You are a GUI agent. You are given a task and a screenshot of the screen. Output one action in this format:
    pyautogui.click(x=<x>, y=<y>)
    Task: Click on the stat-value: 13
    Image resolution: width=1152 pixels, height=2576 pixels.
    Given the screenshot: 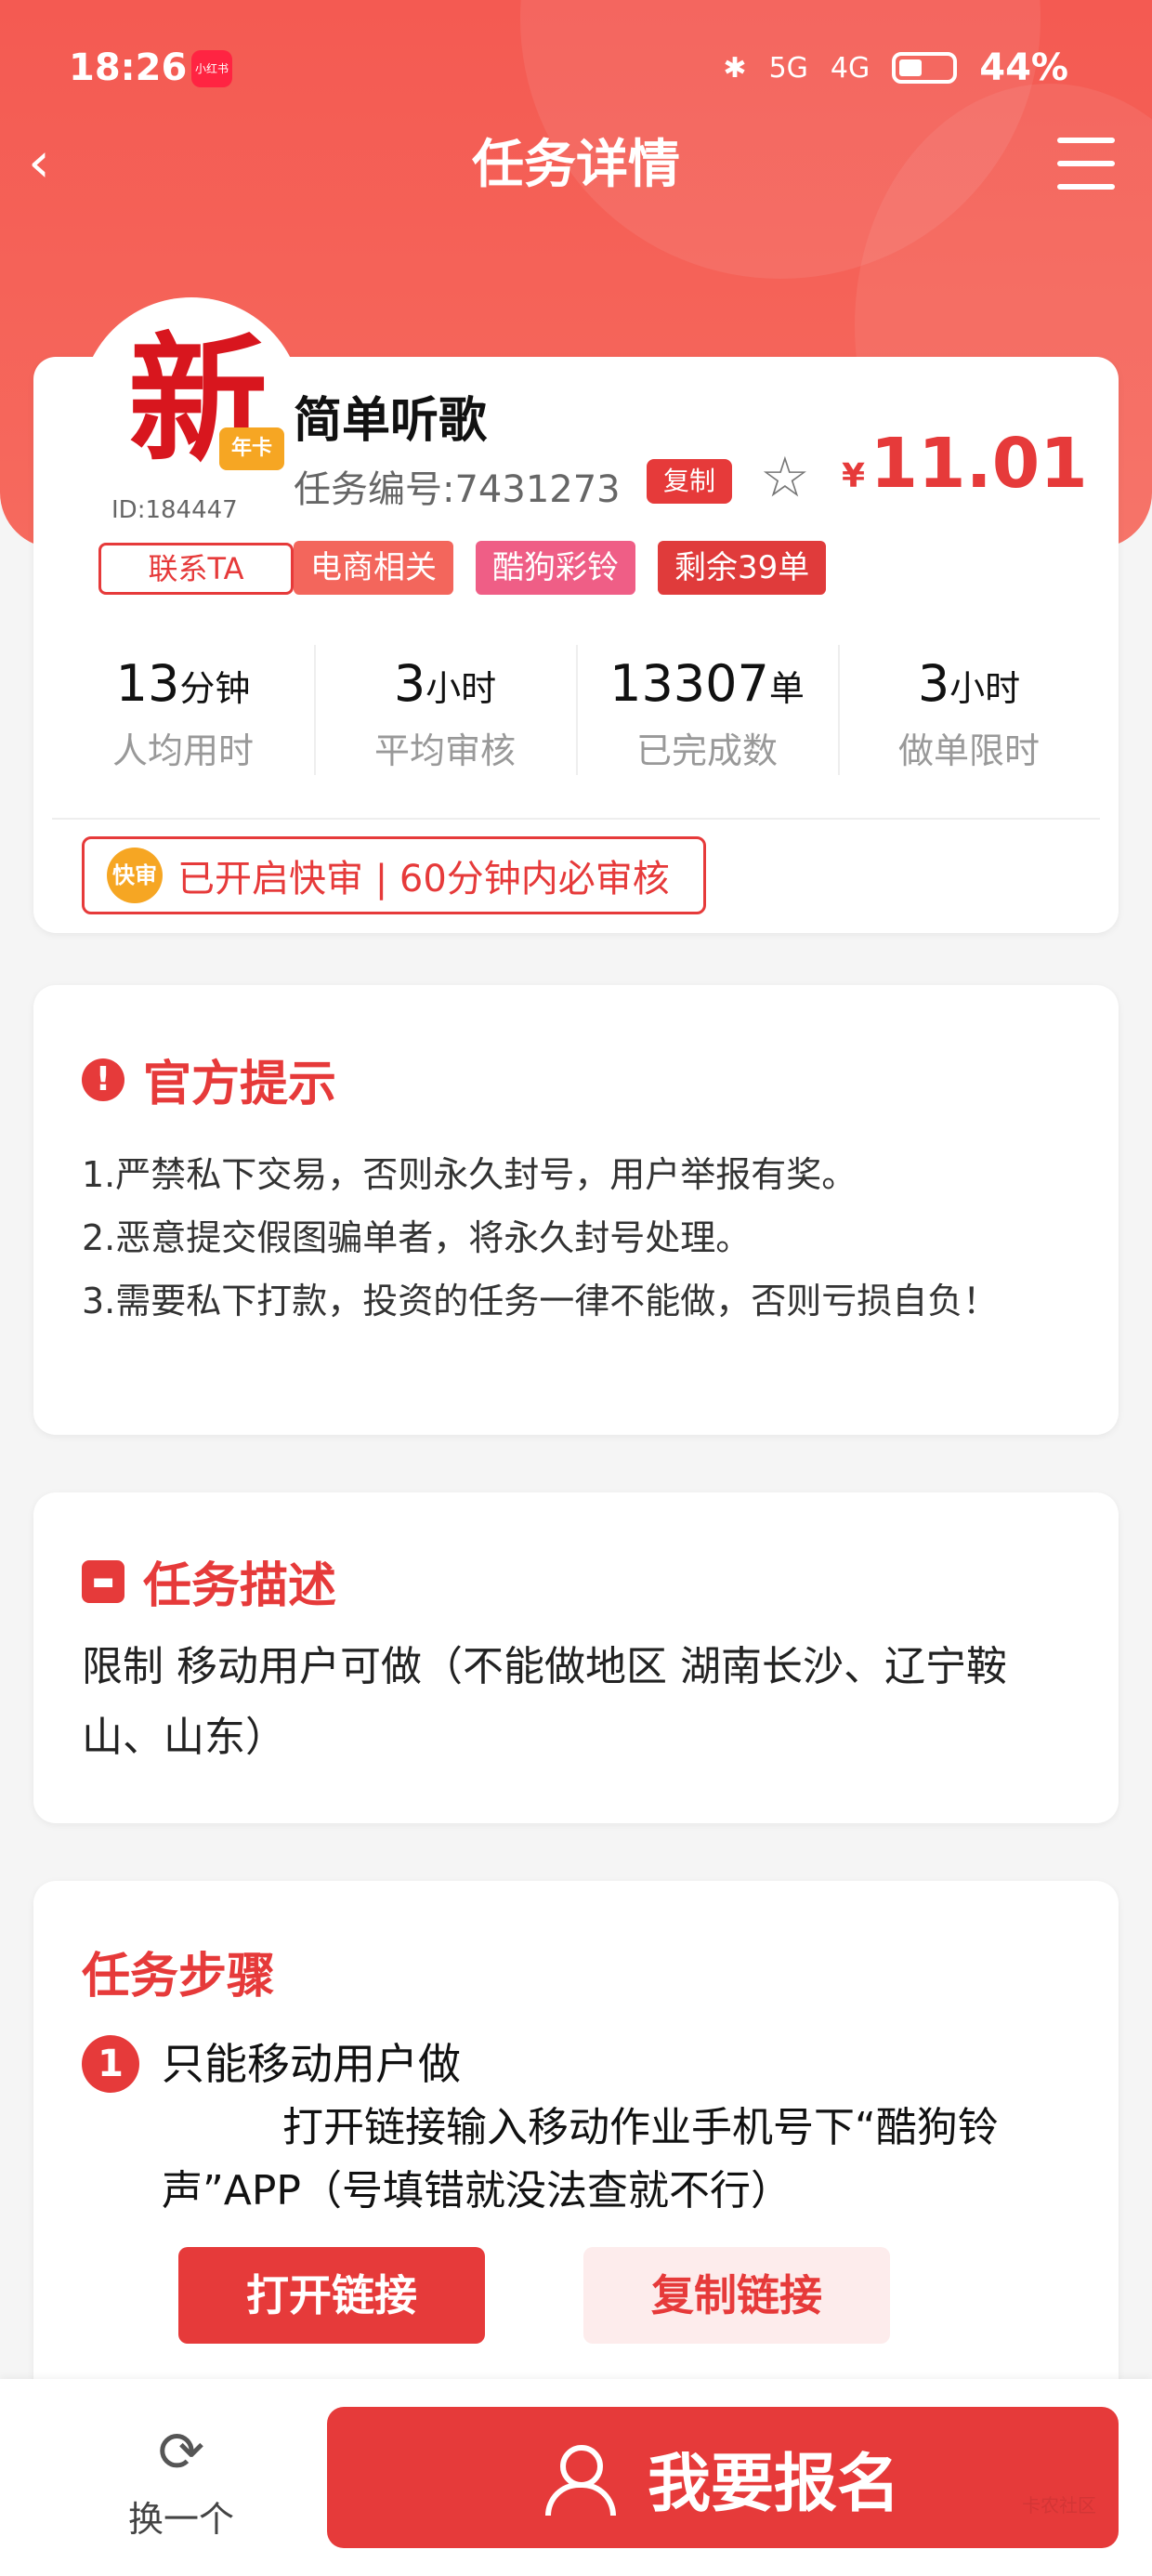 What is the action you would take?
    pyautogui.click(x=147, y=683)
    